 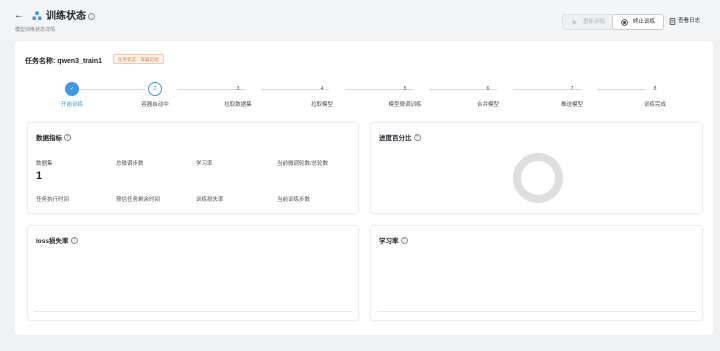 I want to click on metric-label-epochs: 当前微调轮数/总轮数, so click(x=303, y=164).